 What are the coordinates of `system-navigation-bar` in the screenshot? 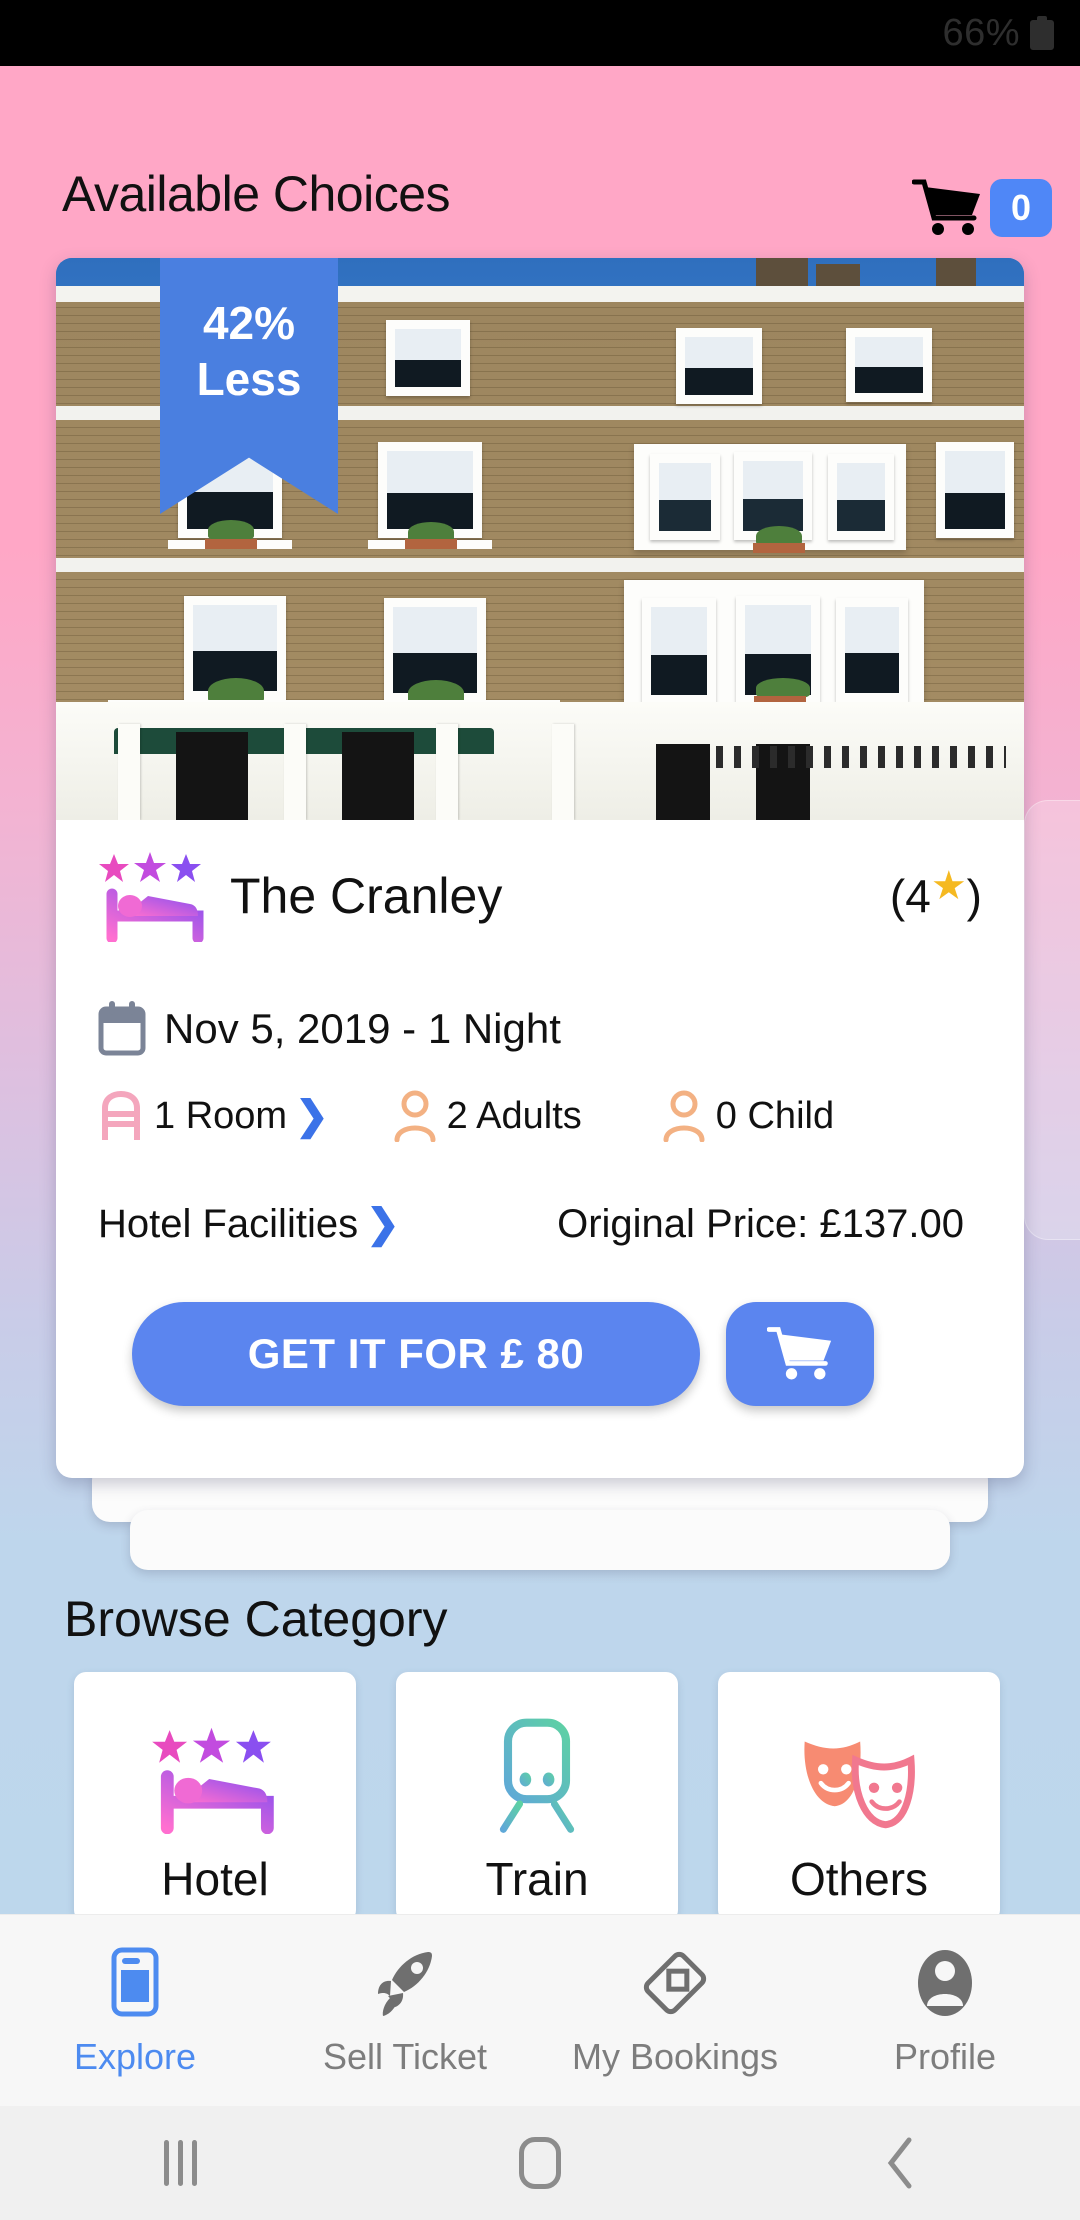 It's located at (540, 2163).